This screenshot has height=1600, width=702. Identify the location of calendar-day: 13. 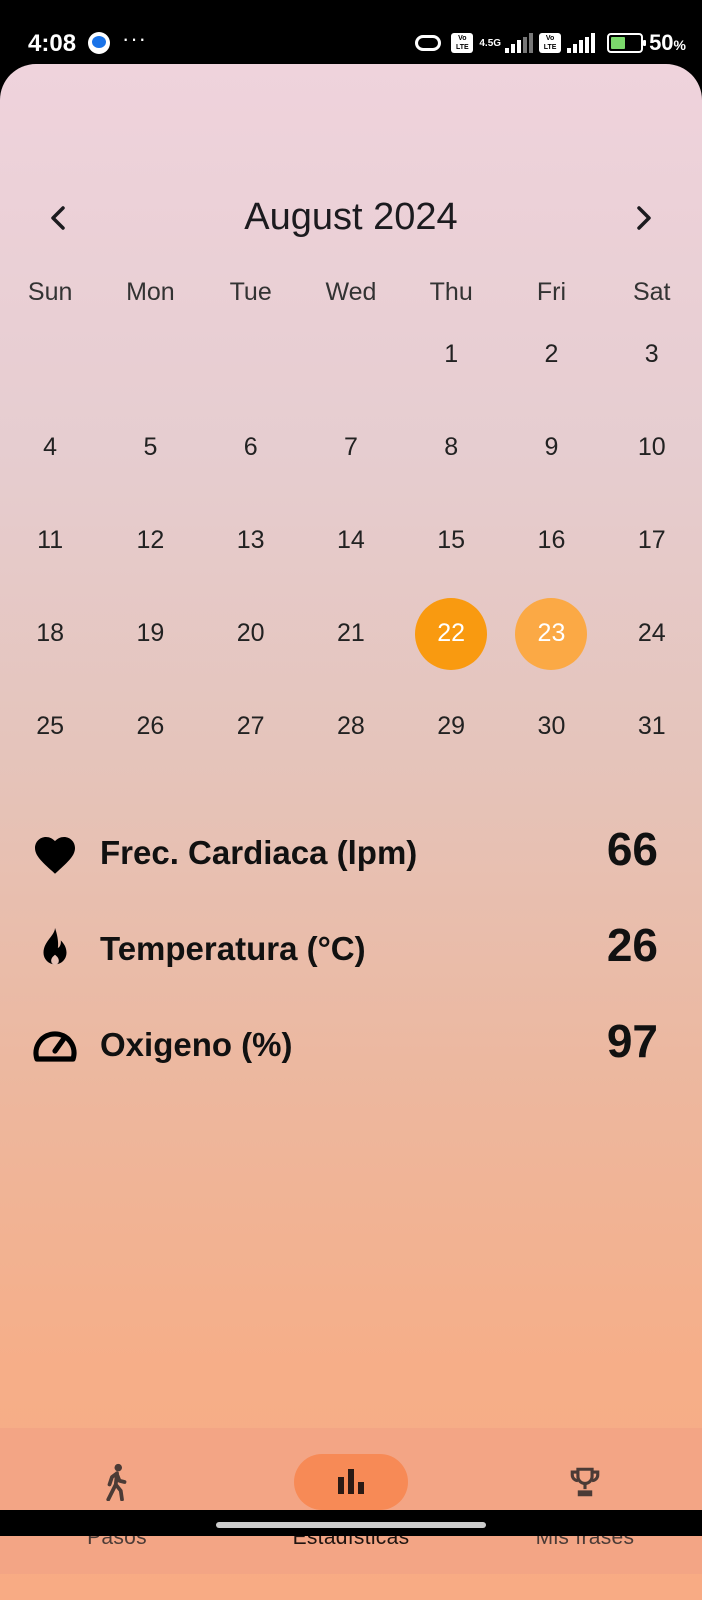
(251, 540).